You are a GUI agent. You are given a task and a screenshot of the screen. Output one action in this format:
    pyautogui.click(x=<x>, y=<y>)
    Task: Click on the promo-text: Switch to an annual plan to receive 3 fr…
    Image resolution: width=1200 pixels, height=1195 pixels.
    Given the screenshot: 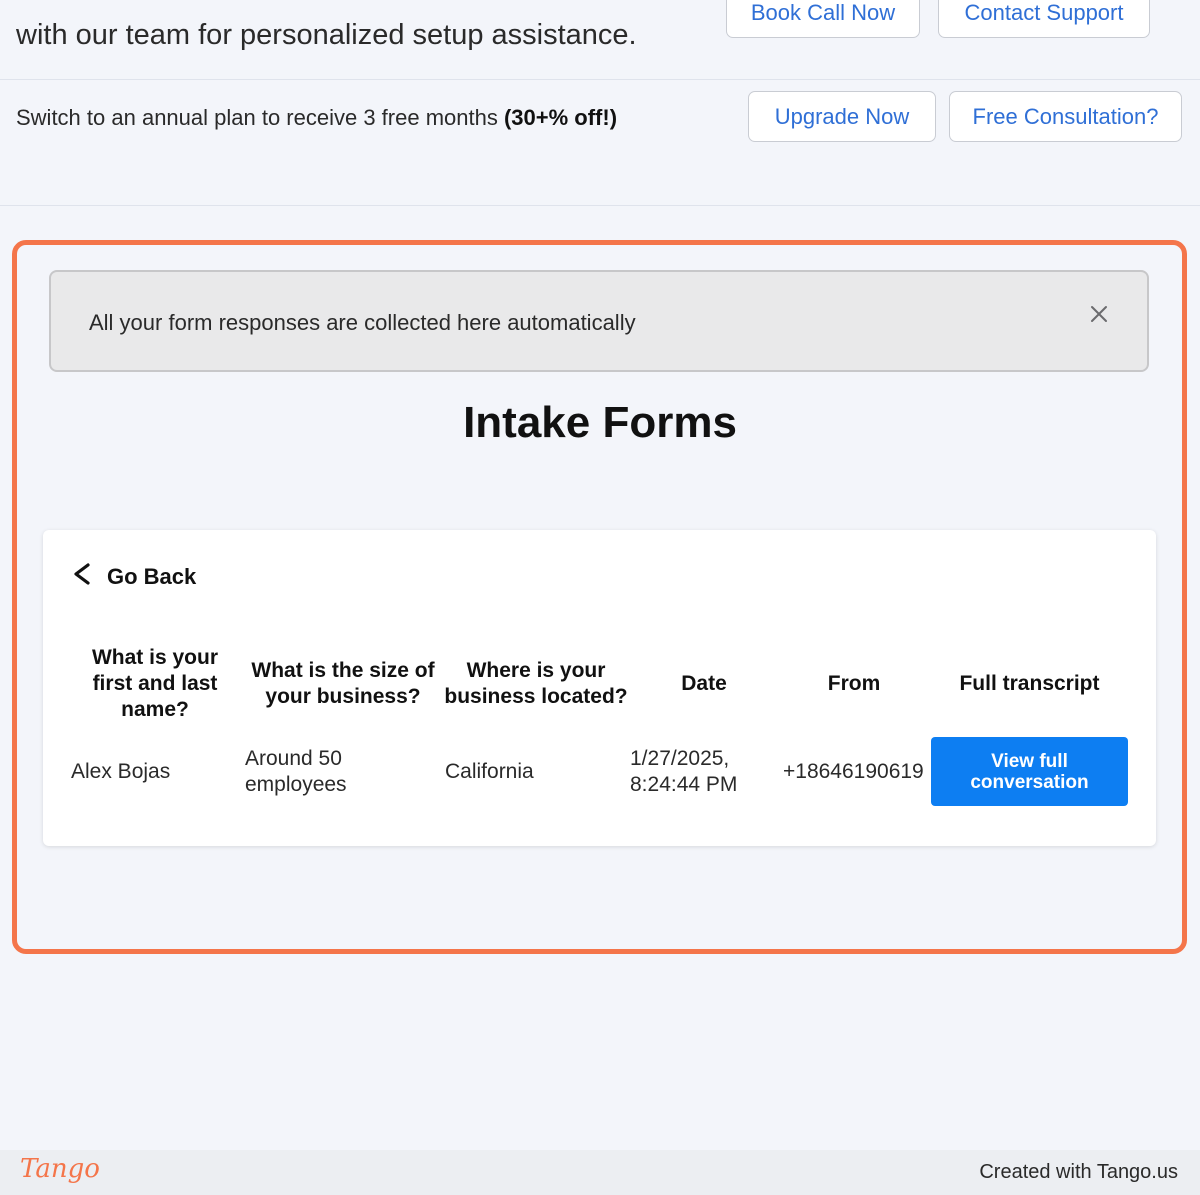 What is the action you would take?
    pyautogui.click(x=316, y=118)
    